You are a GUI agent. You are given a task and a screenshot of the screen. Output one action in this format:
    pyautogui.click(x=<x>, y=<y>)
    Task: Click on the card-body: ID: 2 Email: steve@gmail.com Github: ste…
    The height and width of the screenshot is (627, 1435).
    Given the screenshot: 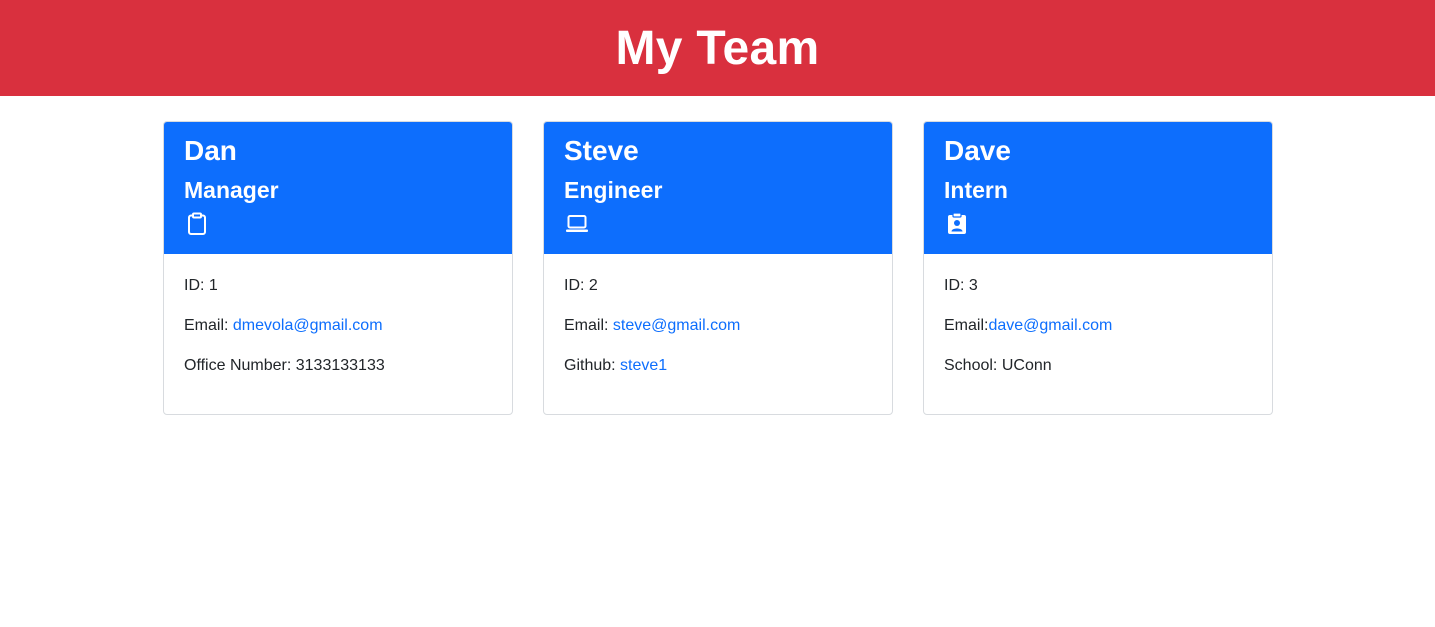 What is the action you would take?
    pyautogui.click(x=718, y=325)
    